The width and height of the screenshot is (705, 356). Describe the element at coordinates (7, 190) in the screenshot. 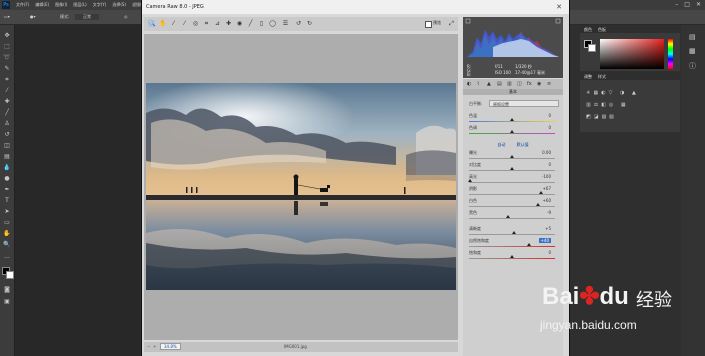

I see `pen-tool-icon: ✒` at that location.